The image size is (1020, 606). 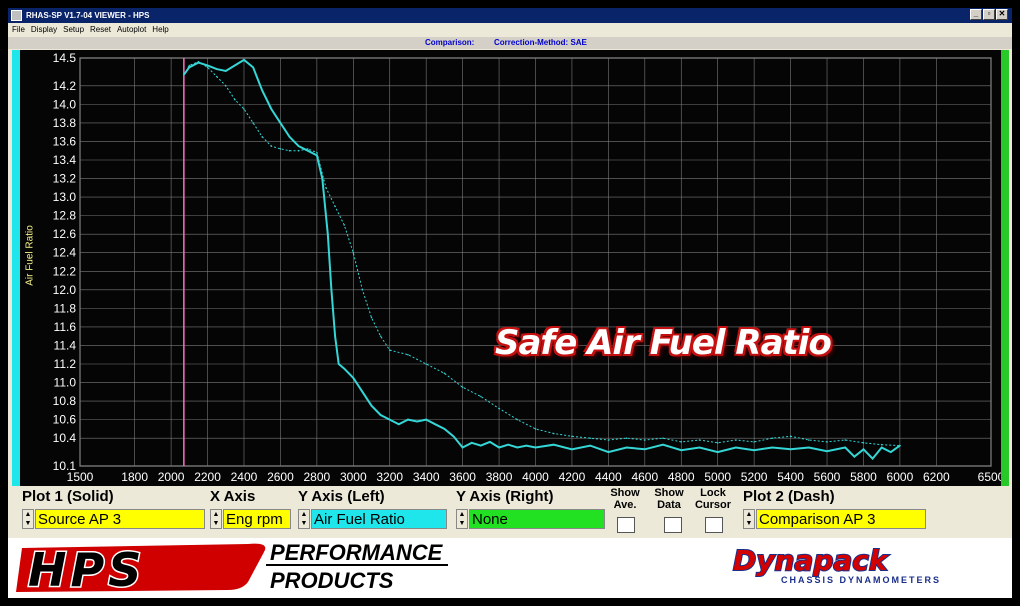 I want to click on show-data-label: Show Data, so click(x=669, y=499).